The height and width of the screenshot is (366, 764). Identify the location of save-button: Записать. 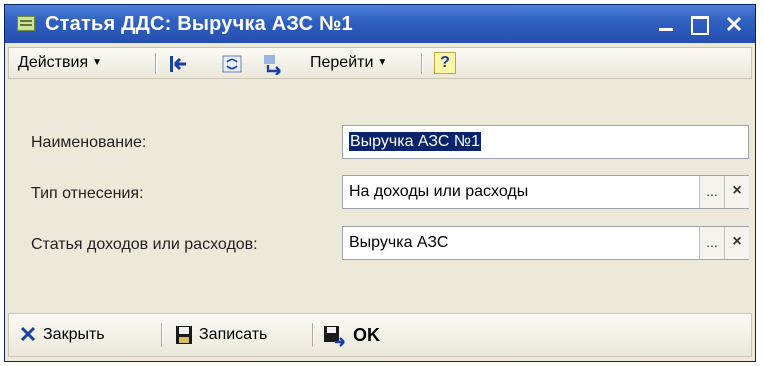
(221, 335).